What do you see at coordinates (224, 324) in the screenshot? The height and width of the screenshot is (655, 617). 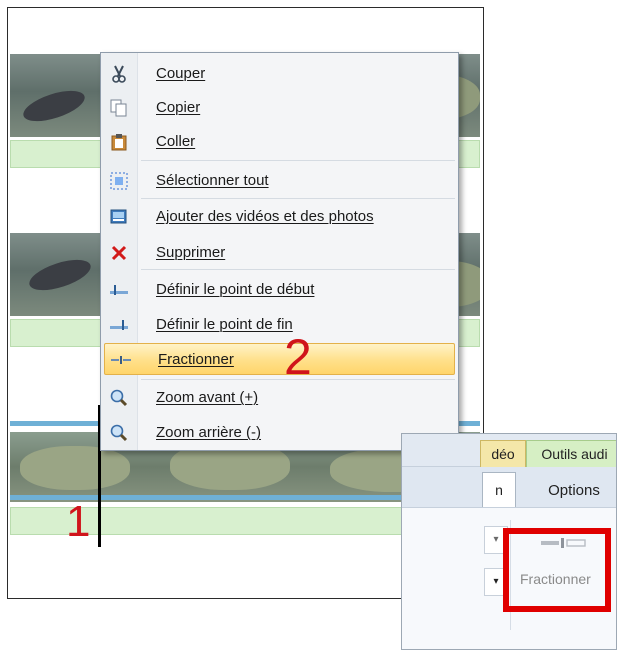 I see `menu-item-label: Définir le point de fin` at bounding box center [224, 324].